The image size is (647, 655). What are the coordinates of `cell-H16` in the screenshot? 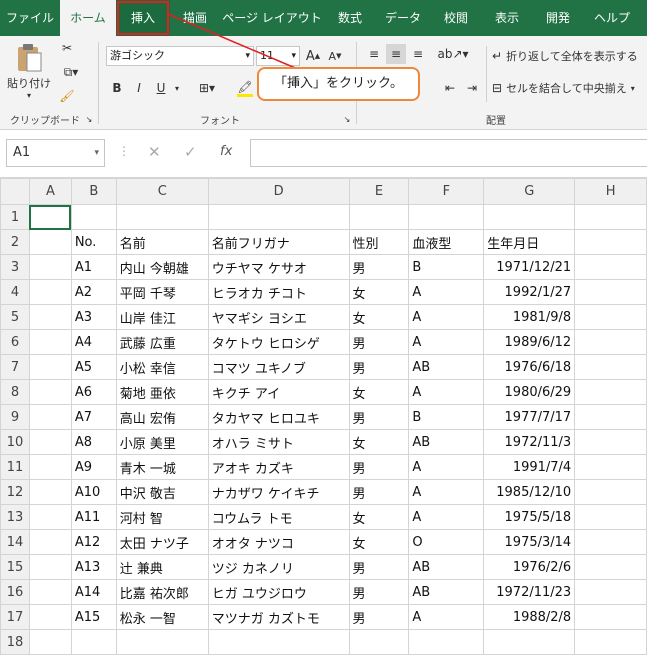 It's located at (610, 592).